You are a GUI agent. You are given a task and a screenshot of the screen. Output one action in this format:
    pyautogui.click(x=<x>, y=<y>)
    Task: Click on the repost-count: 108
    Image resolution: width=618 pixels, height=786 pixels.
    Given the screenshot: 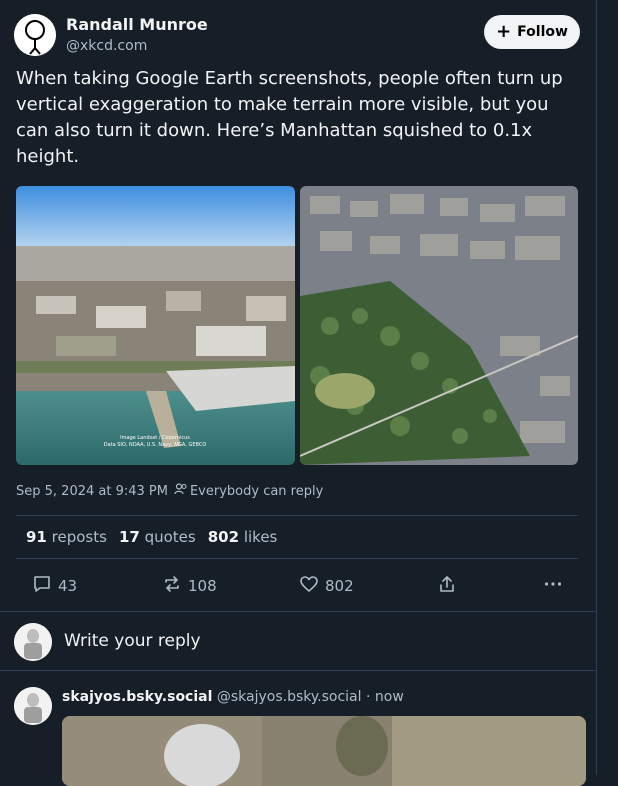 What is the action you would take?
    pyautogui.click(x=202, y=586)
    